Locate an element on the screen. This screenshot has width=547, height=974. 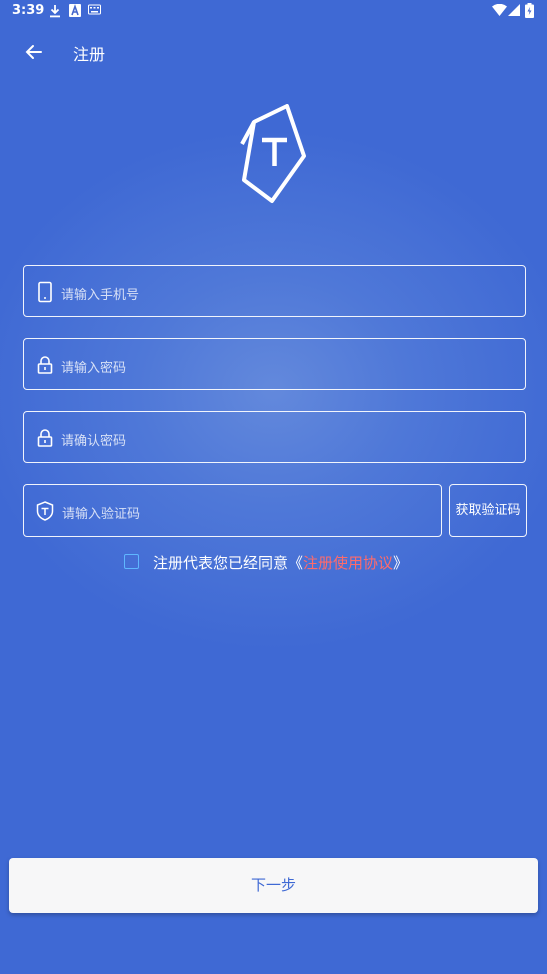
password-placeholder: 请输入密码 is located at coordinates (94, 368).